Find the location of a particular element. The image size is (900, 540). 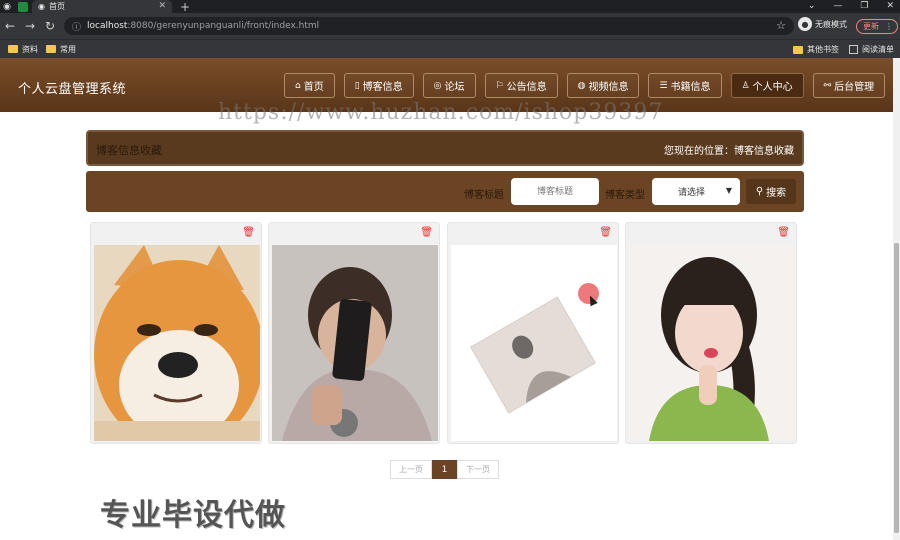

site-title: 个人云盘管理系统 is located at coordinates (72, 89).